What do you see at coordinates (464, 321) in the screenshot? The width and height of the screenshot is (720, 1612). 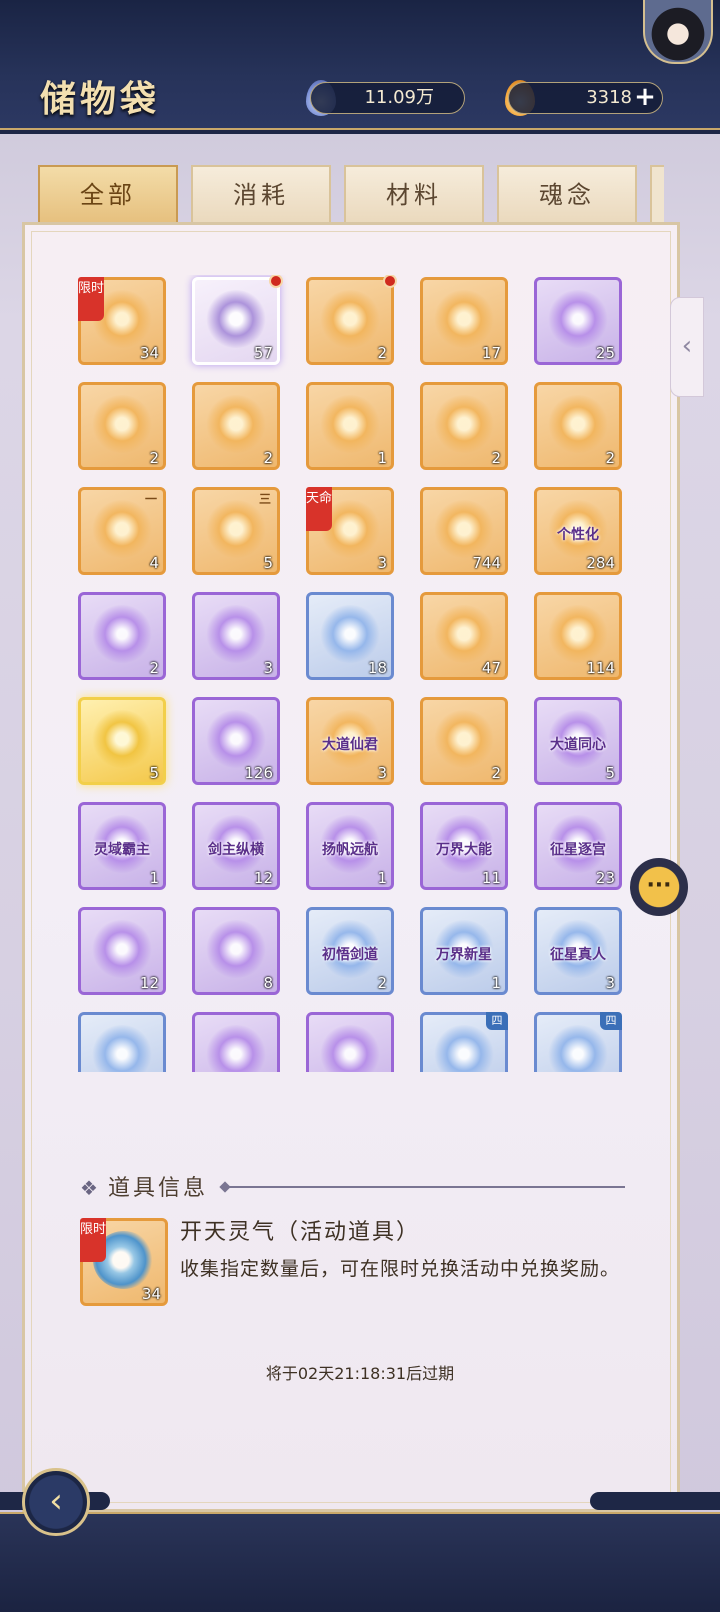 I see `inventory-item: 17` at bounding box center [464, 321].